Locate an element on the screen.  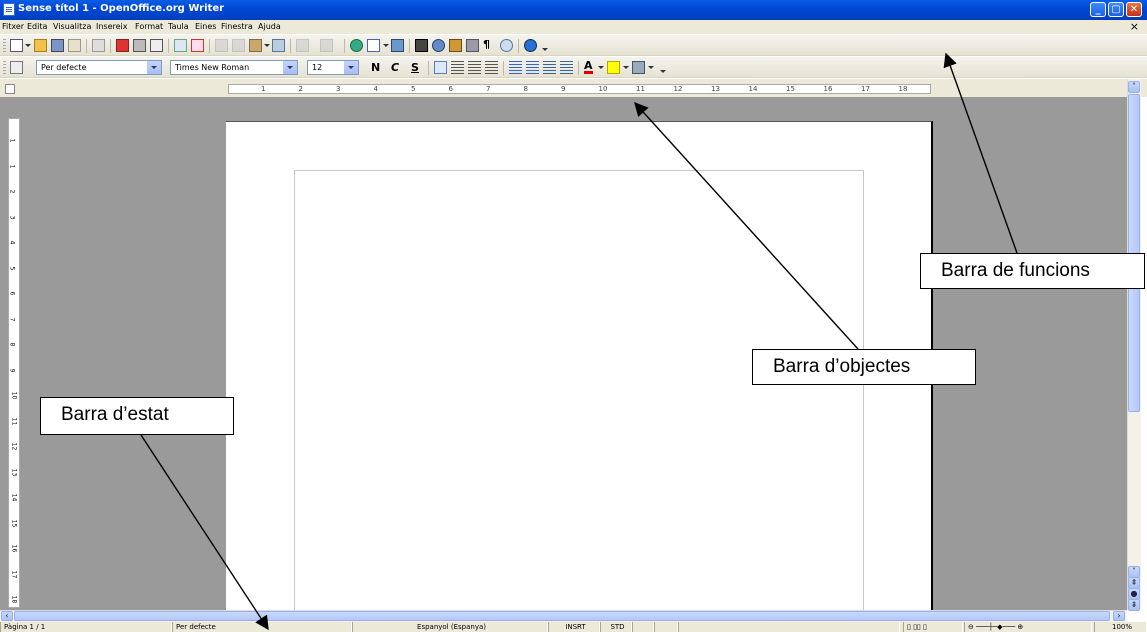
align-left-icon is located at coordinates (440, 67).